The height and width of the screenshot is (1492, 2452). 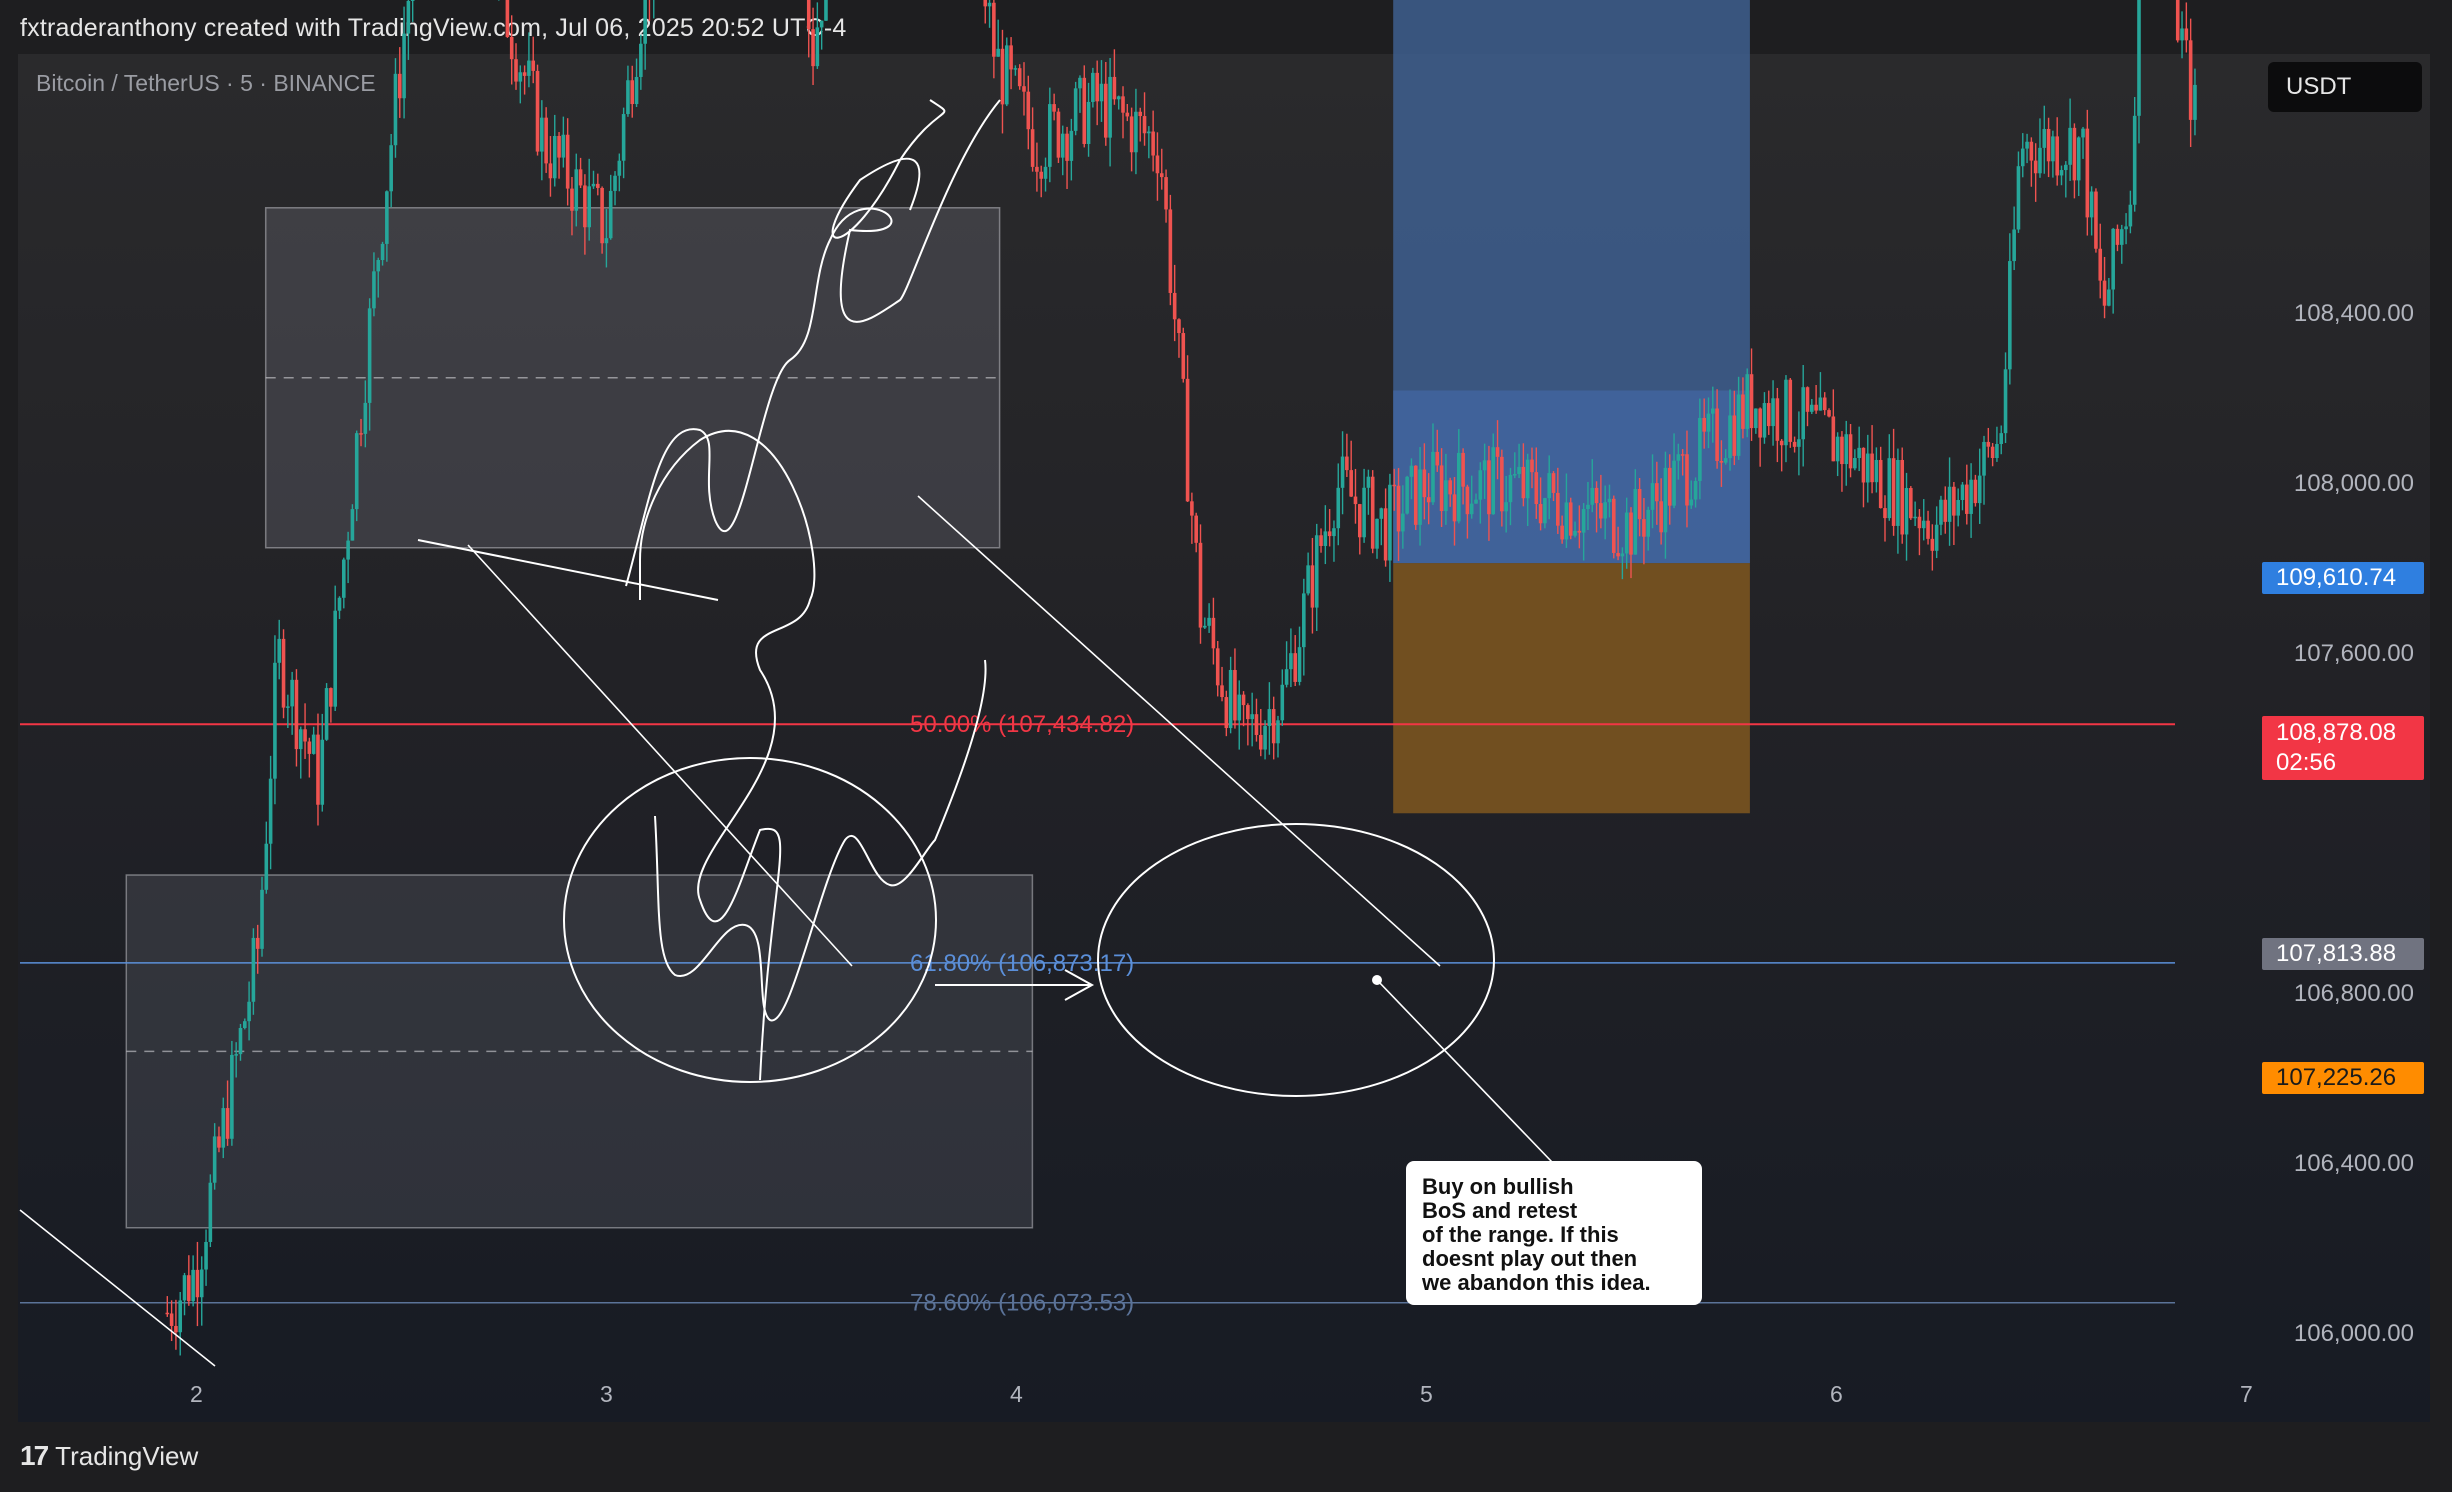 I want to click on zone-stop, so click(x=1571, y=688).